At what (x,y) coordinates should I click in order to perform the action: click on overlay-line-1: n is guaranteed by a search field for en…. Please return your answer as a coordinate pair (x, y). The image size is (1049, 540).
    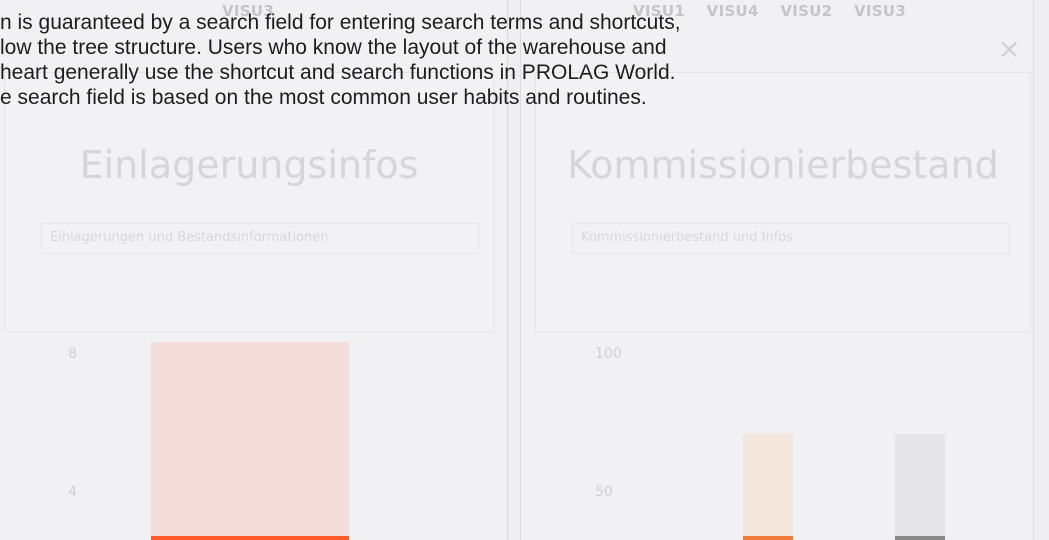
    Looking at the image, I should click on (340, 22).